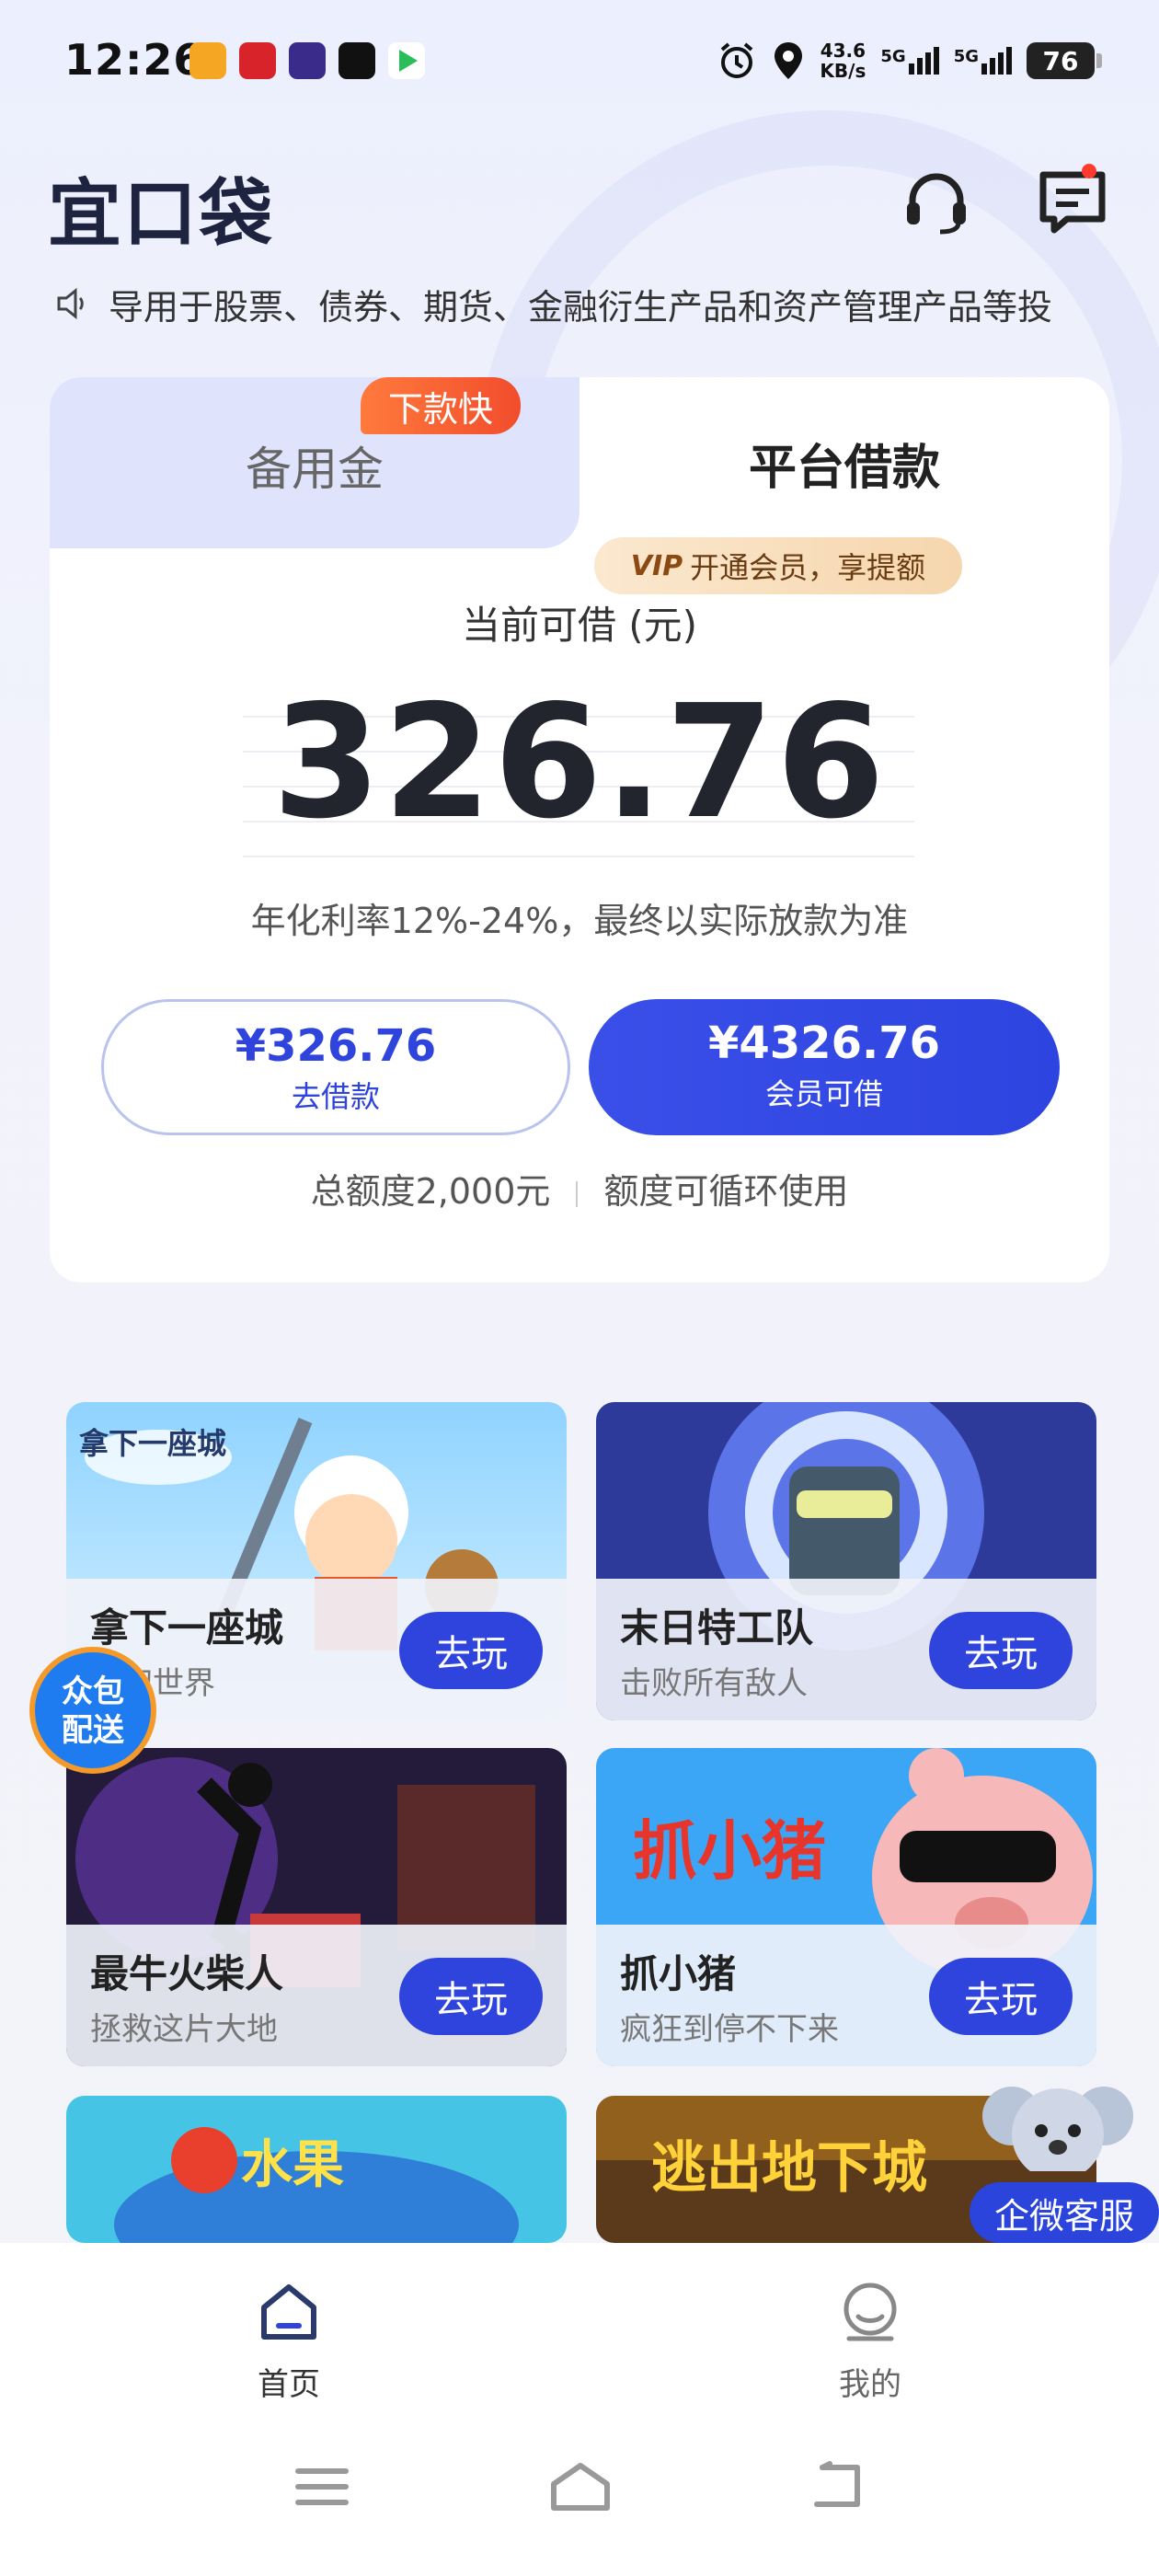  Describe the element at coordinates (93, 1730) in the screenshot. I see `crowd-line2: 配送` at that location.